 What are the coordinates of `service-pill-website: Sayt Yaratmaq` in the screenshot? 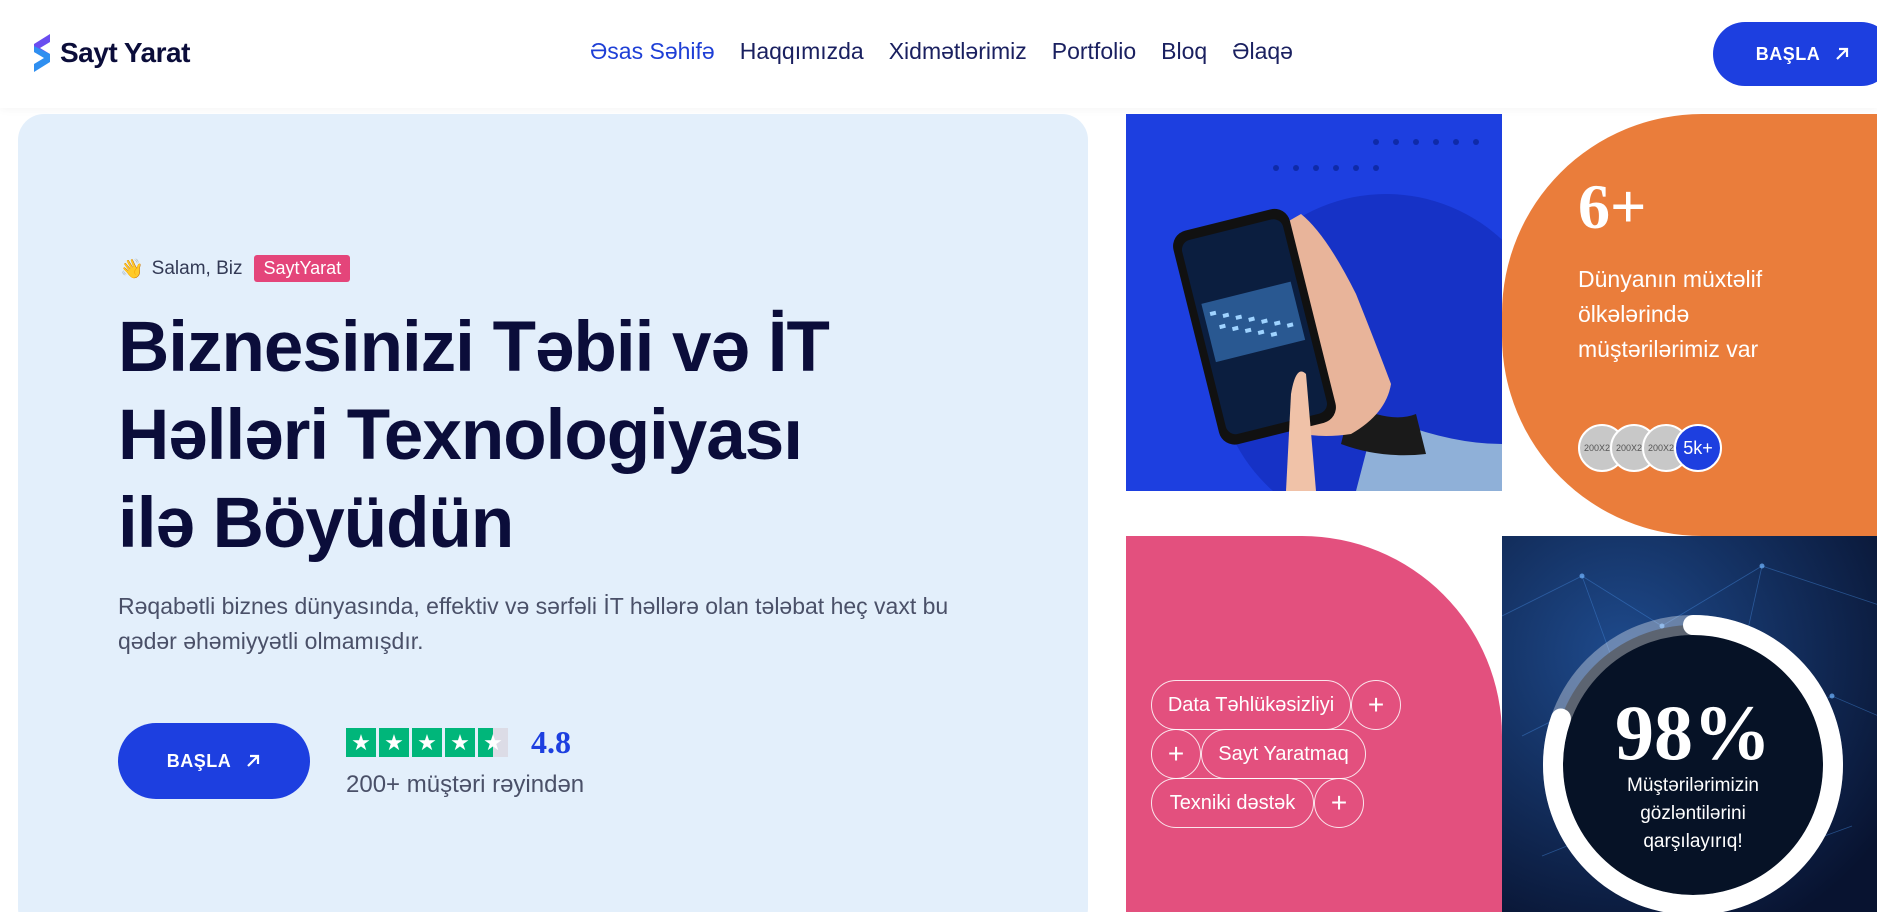 It's located at (1283, 754).